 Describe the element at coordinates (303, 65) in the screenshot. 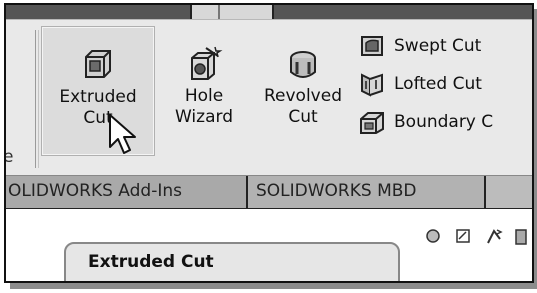

I see `revolved-cut-icon` at that location.